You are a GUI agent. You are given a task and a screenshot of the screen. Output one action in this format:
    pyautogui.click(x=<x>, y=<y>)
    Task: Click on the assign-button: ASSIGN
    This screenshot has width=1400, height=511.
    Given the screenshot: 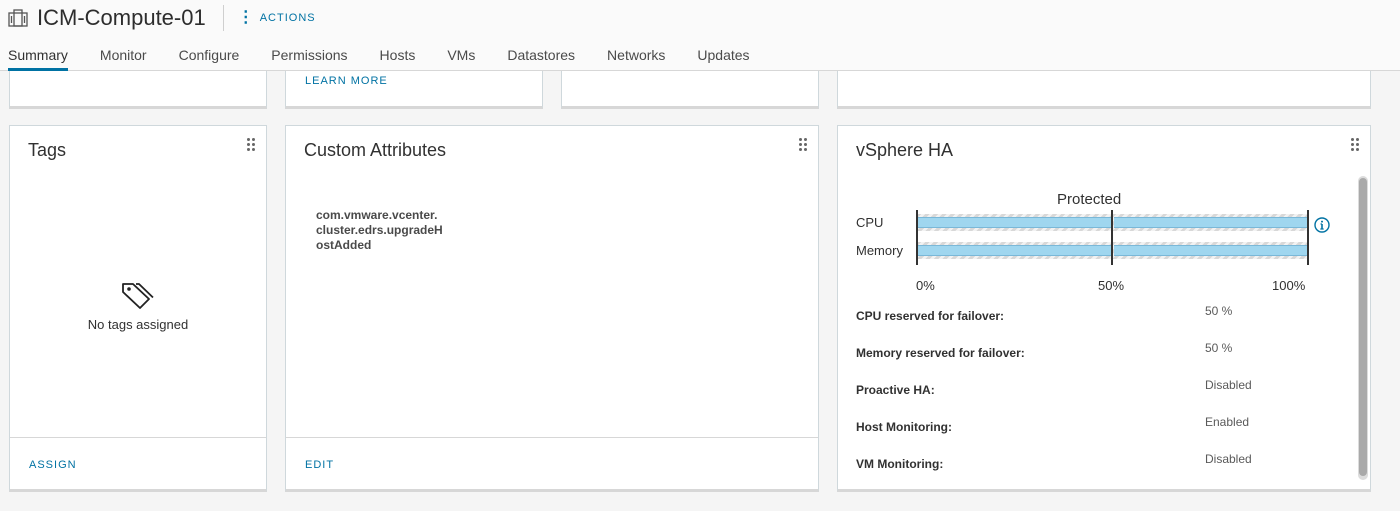 What is the action you would take?
    pyautogui.click(x=53, y=465)
    